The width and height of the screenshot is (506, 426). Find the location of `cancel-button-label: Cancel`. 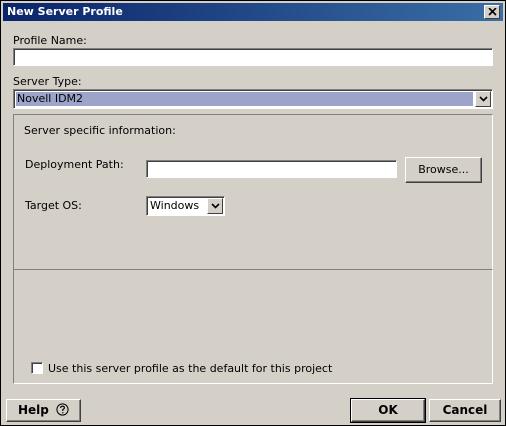

cancel-button-label: Cancel is located at coordinates (465, 410).